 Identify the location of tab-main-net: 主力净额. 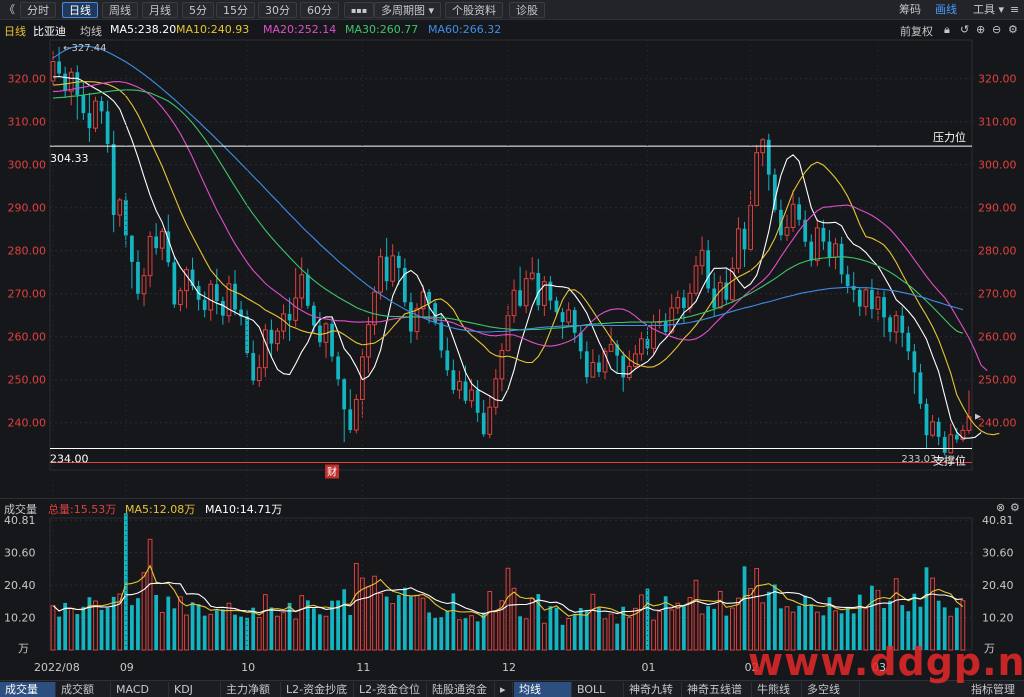
(251, 689).